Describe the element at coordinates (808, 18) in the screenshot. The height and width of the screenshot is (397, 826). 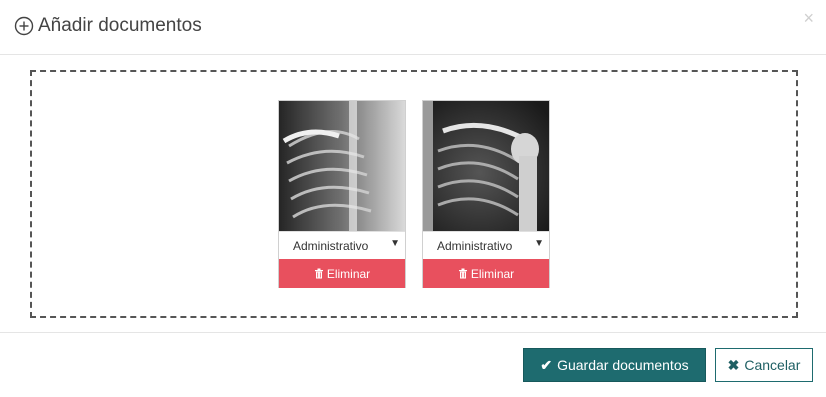
I see `close-icon: ×` at that location.